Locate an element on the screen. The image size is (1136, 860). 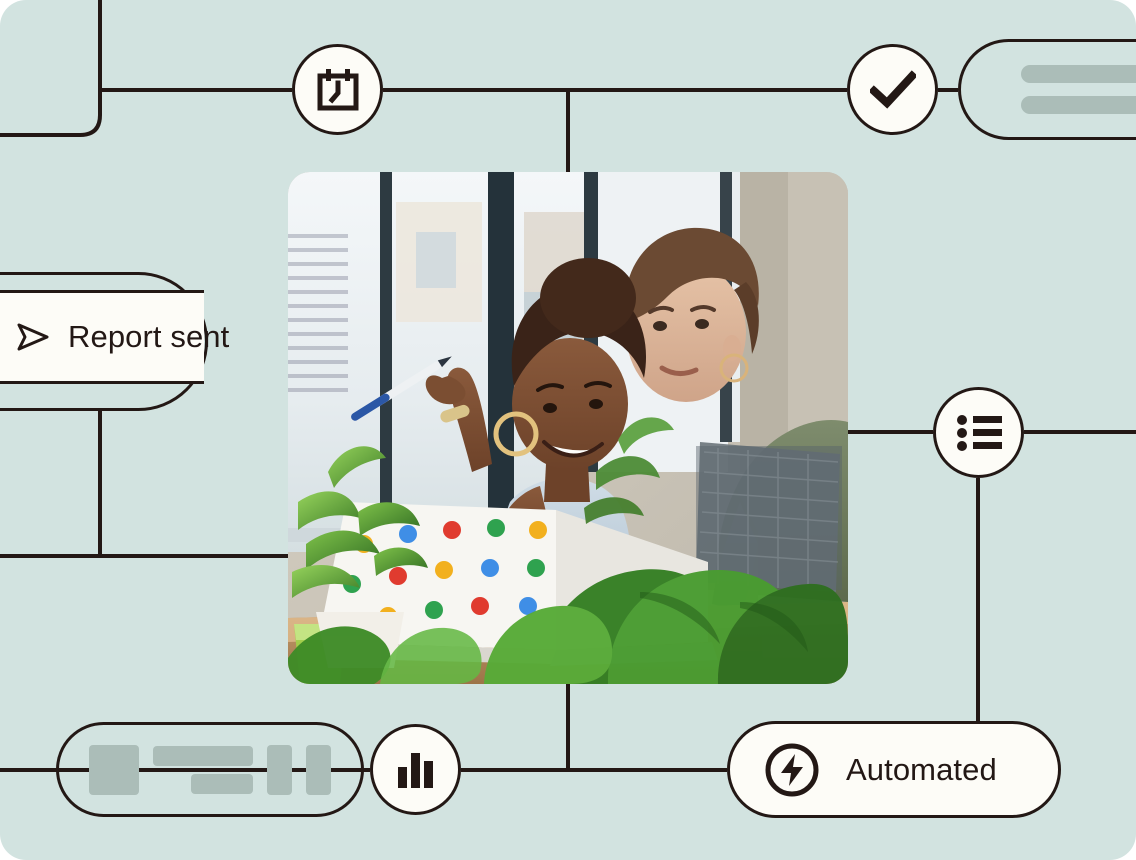
list-node is located at coordinates (978, 432).